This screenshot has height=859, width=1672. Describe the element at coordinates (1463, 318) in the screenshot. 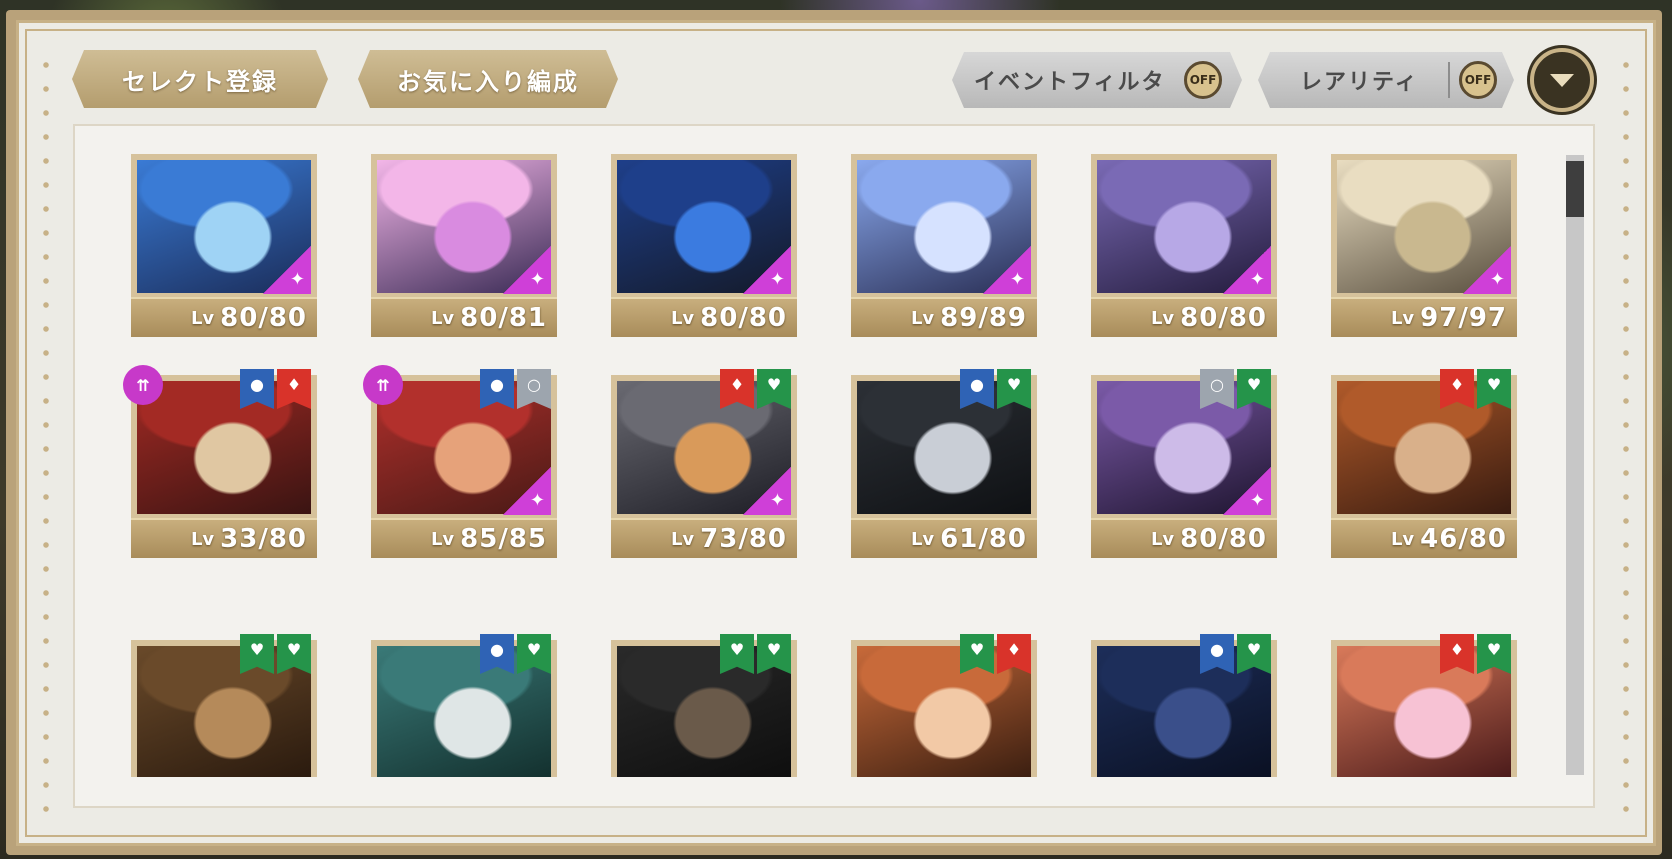

I see `level-value: 97/97` at that location.